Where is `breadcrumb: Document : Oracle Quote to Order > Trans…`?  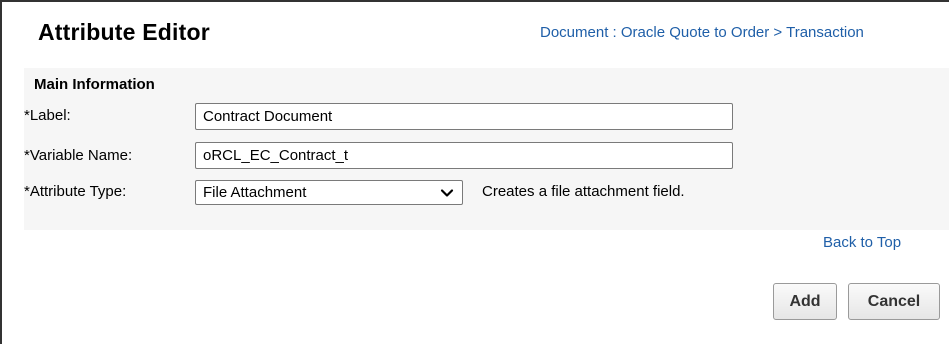 breadcrumb: Document : Oracle Quote to Order > Trans… is located at coordinates (702, 32).